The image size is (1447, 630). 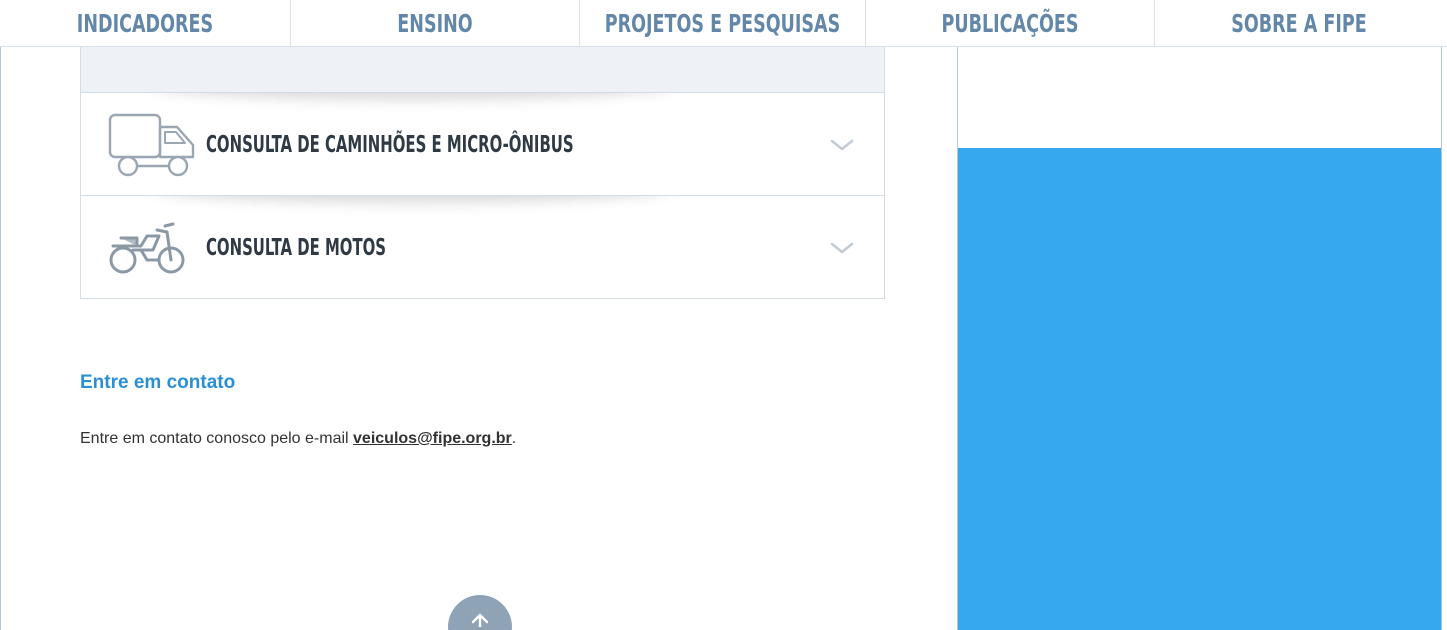 What do you see at coordinates (152, 147) in the screenshot?
I see `truck-icon` at bounding box center [152, 147].